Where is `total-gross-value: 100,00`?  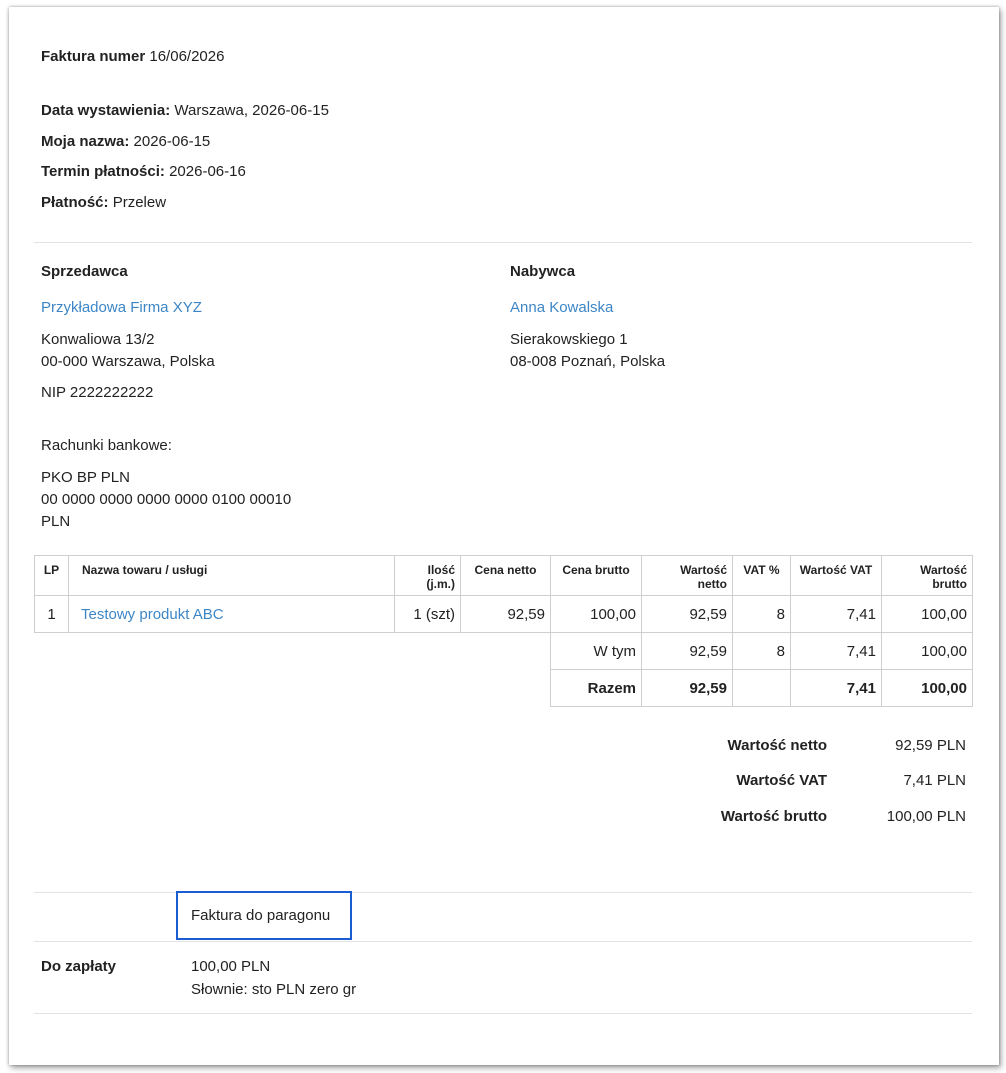 total-gross-value: 100,00 is located at coordinates (927, 688).